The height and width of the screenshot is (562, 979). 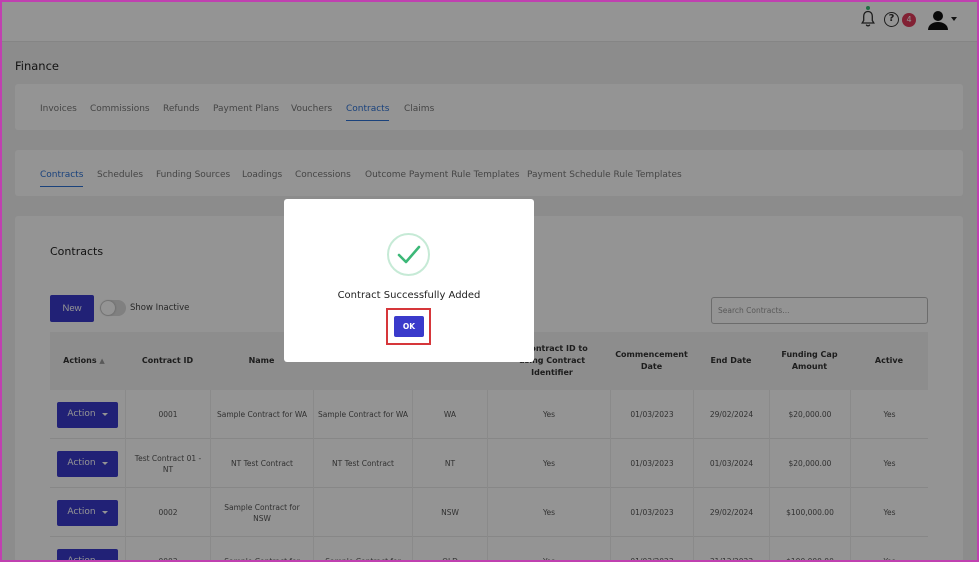 What do you see at coordinates (409, 326) in the screenshot?
I see `ok-button: OK` at bounding box center [409, 326].